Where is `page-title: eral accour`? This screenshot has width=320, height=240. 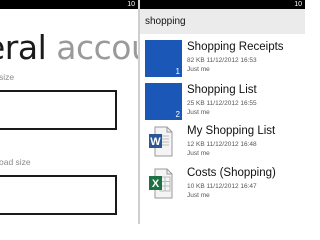 page-title: eral accour is located at coordinates (69, 48).